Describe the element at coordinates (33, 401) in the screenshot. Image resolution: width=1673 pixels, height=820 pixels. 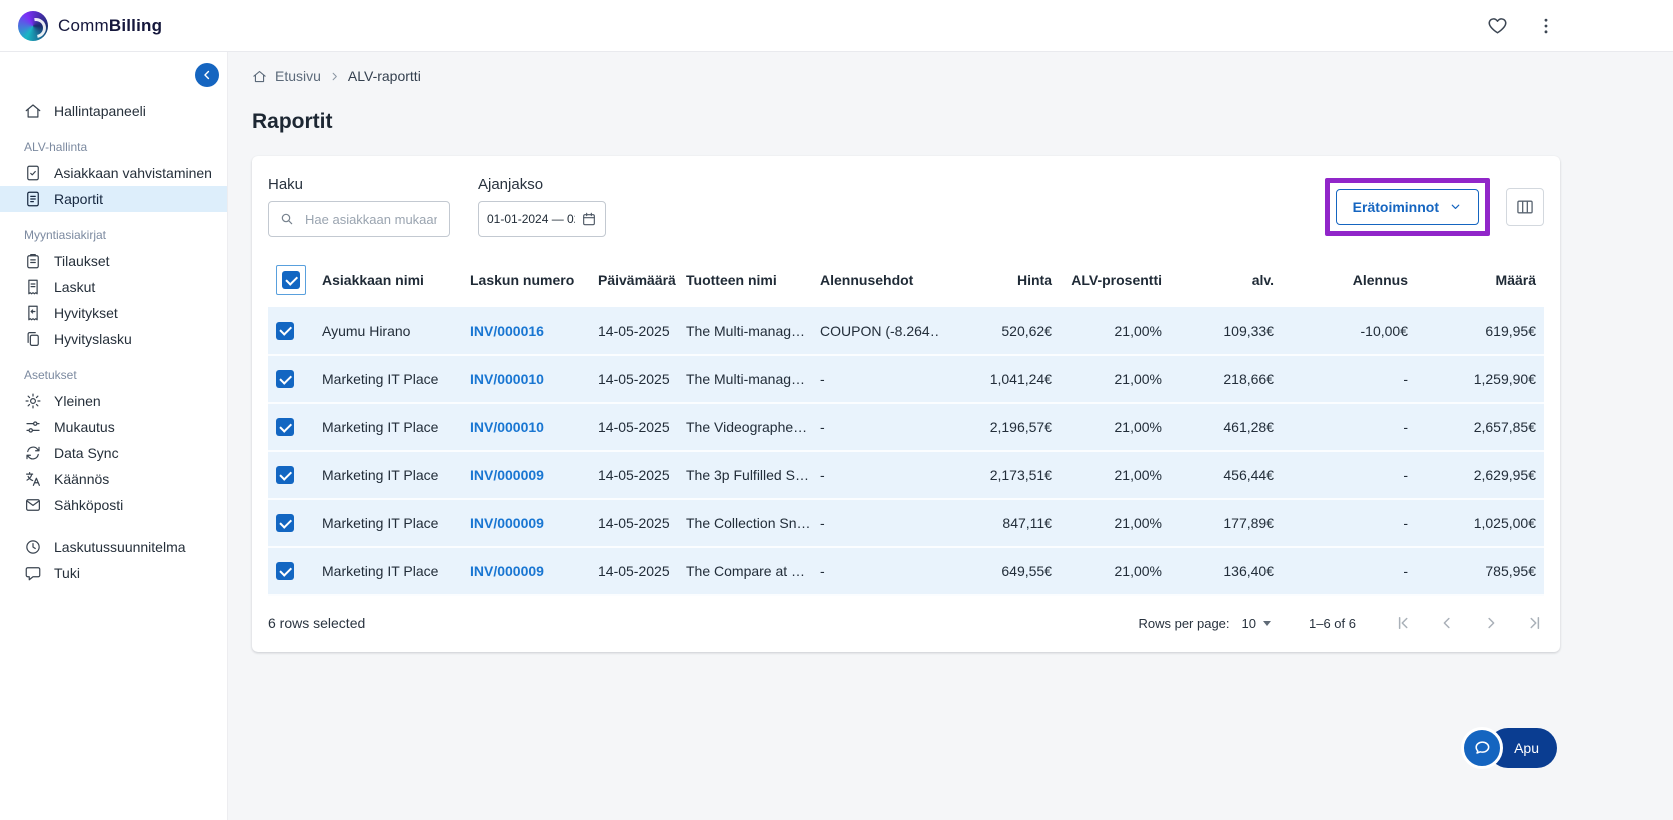
I see `gear-icon` at that location.